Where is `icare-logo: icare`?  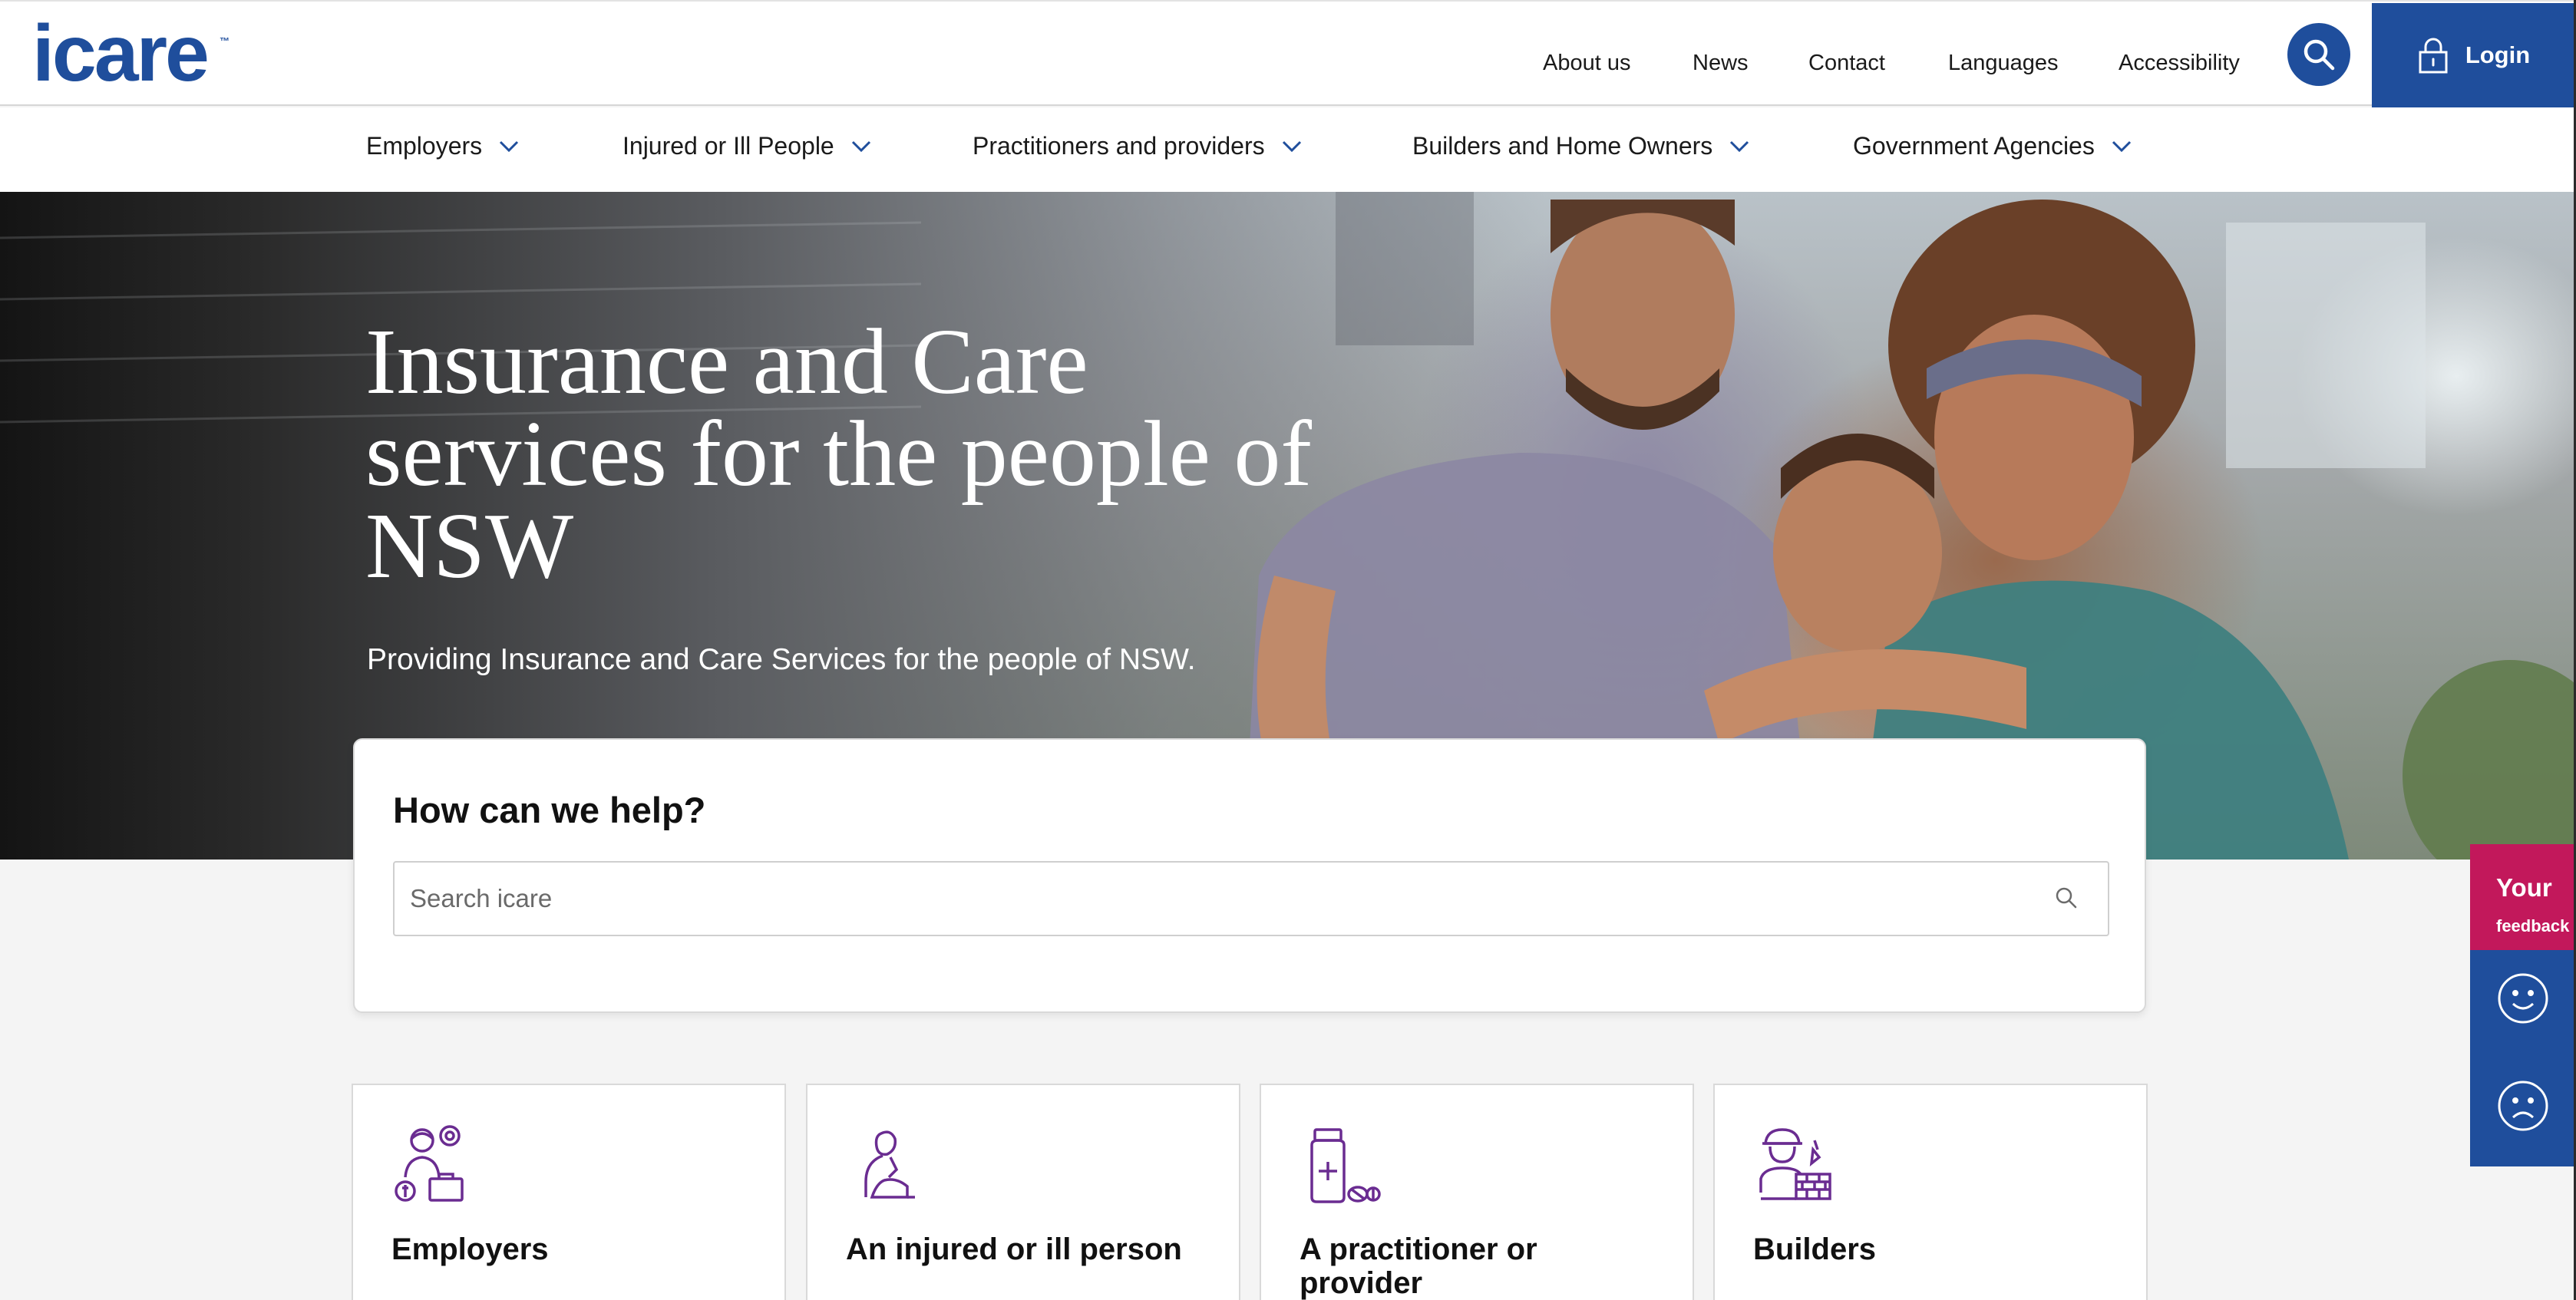
icare-logo: icare is located at coordinates (121, 54).